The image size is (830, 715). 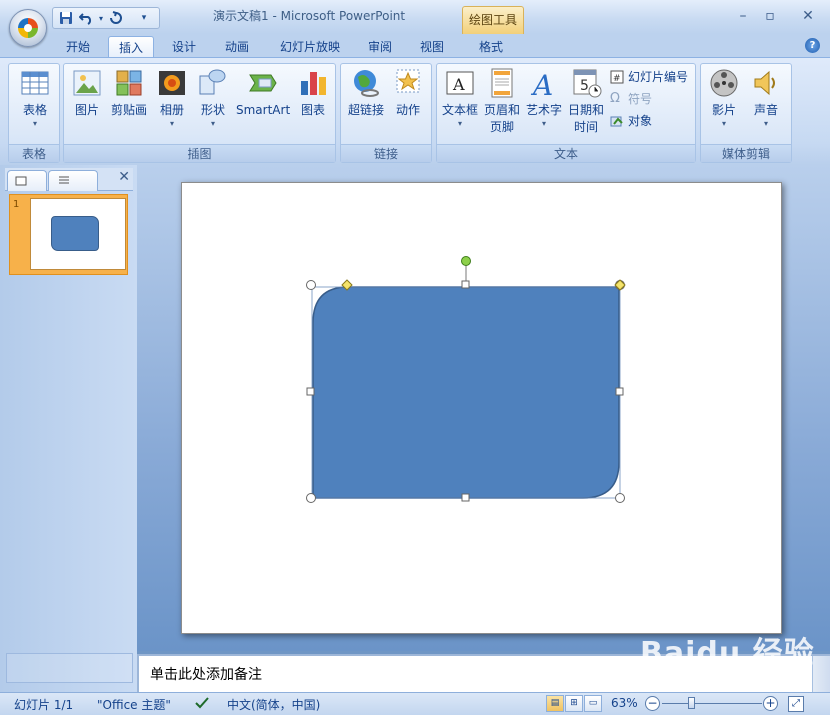 What do you see at coordinates (86, 18) in the screenshot?
I see `undo-icon` at bounding box center [86, 18].